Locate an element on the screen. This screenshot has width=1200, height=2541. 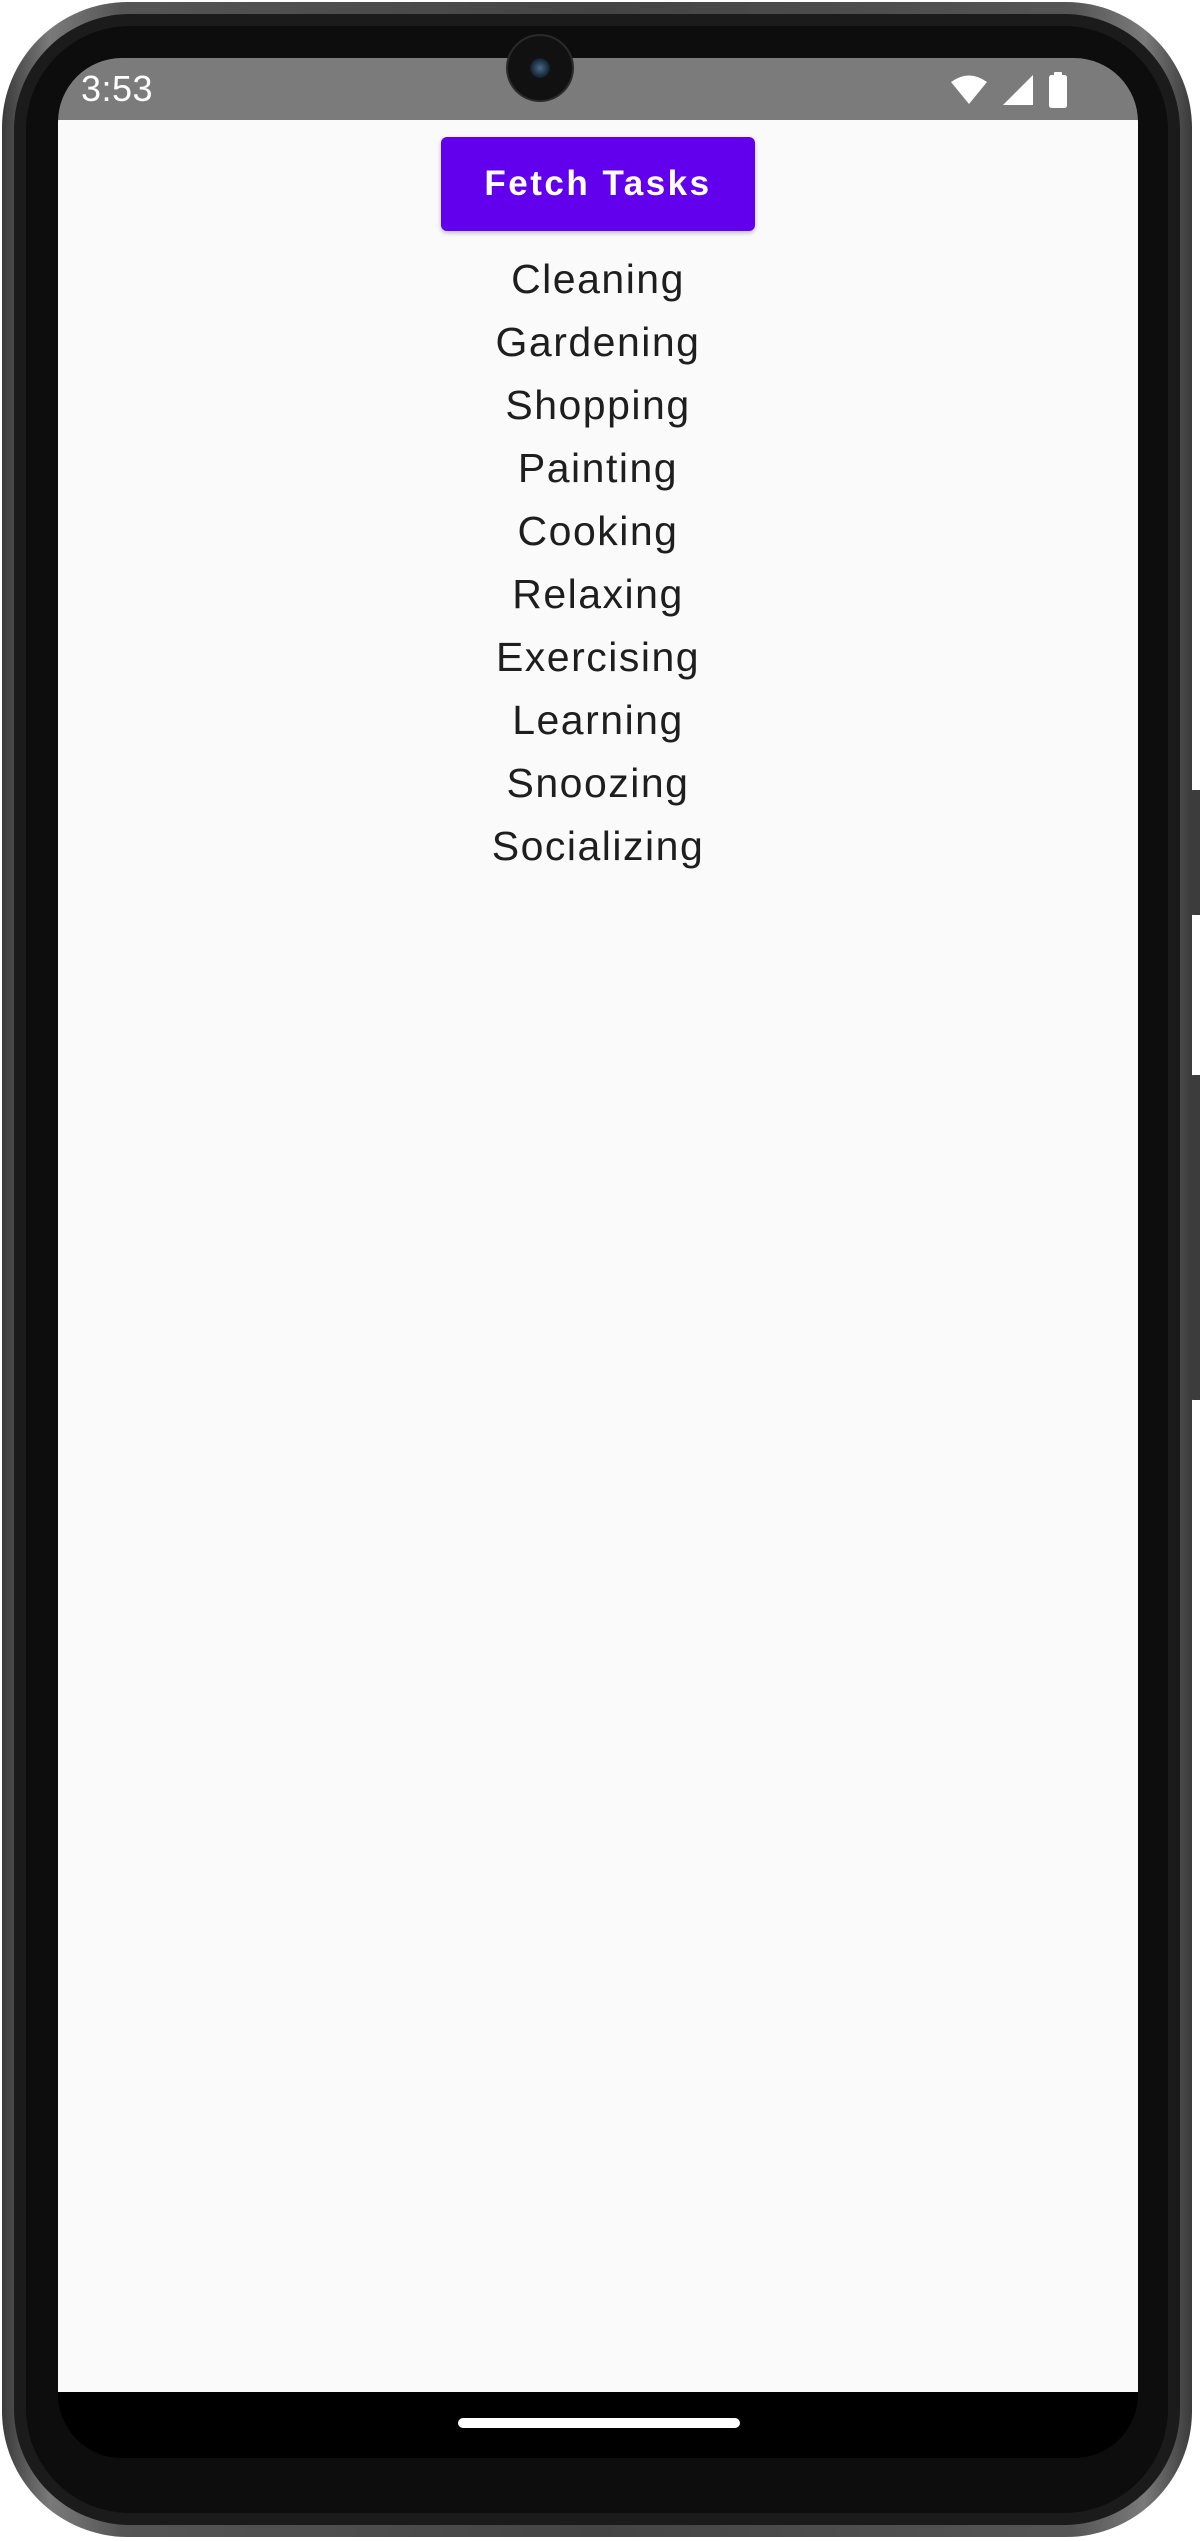
list-item: Relaxing is located at coordinates (598, 594).